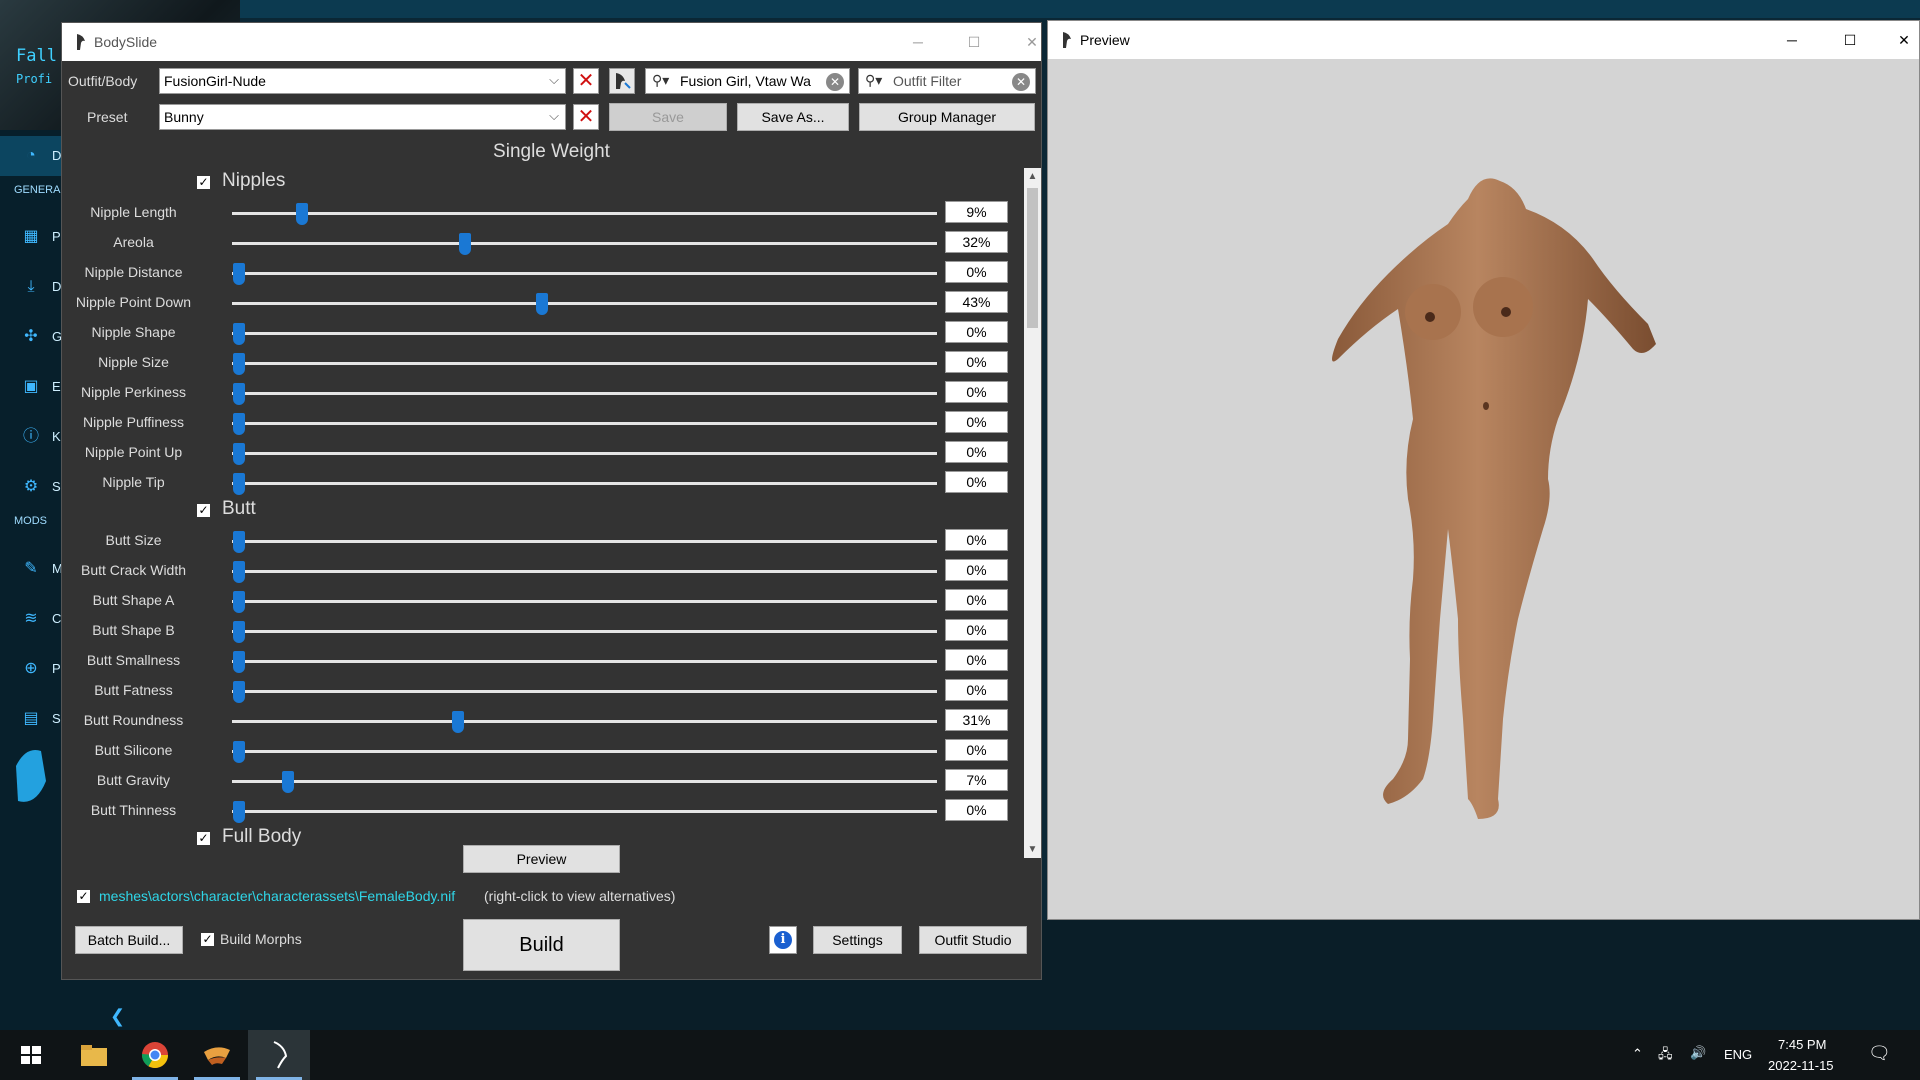  Describe the element at coordinates (1698, 1053) in the screenshot. I see `volume-icon: 🔊` at that location.